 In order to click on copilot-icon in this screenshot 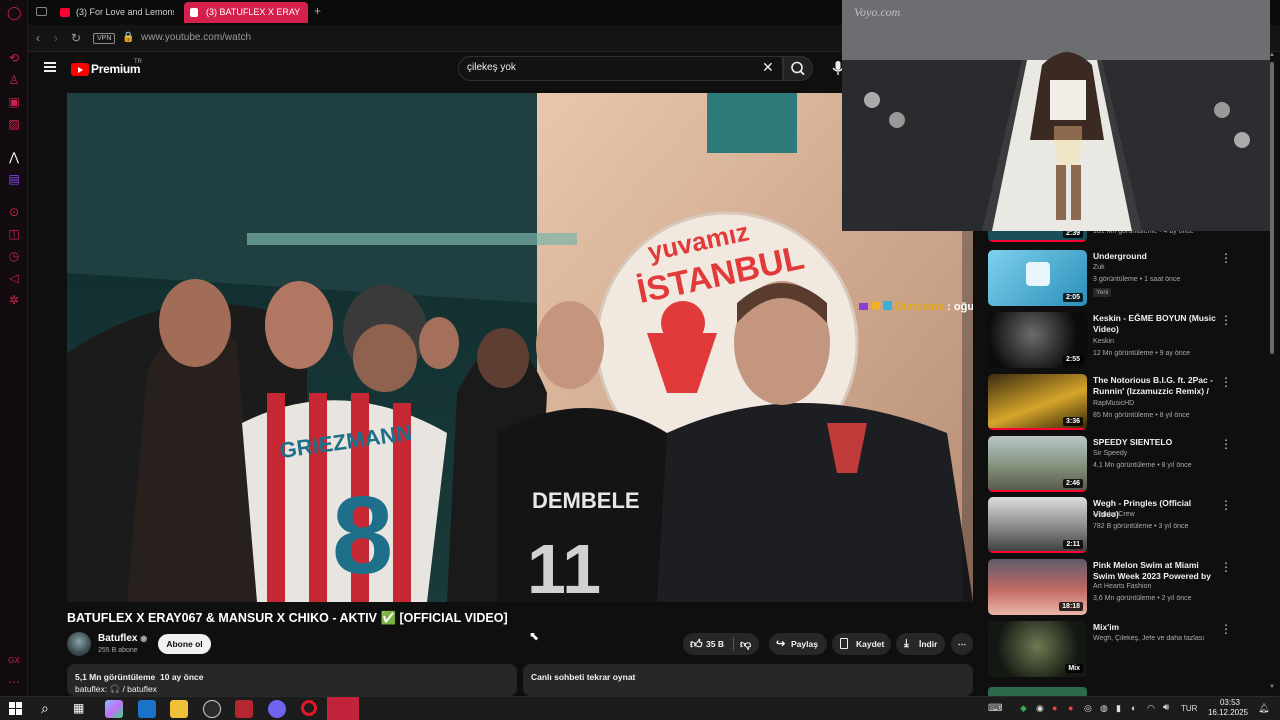, I will do `click(114, 709)`.